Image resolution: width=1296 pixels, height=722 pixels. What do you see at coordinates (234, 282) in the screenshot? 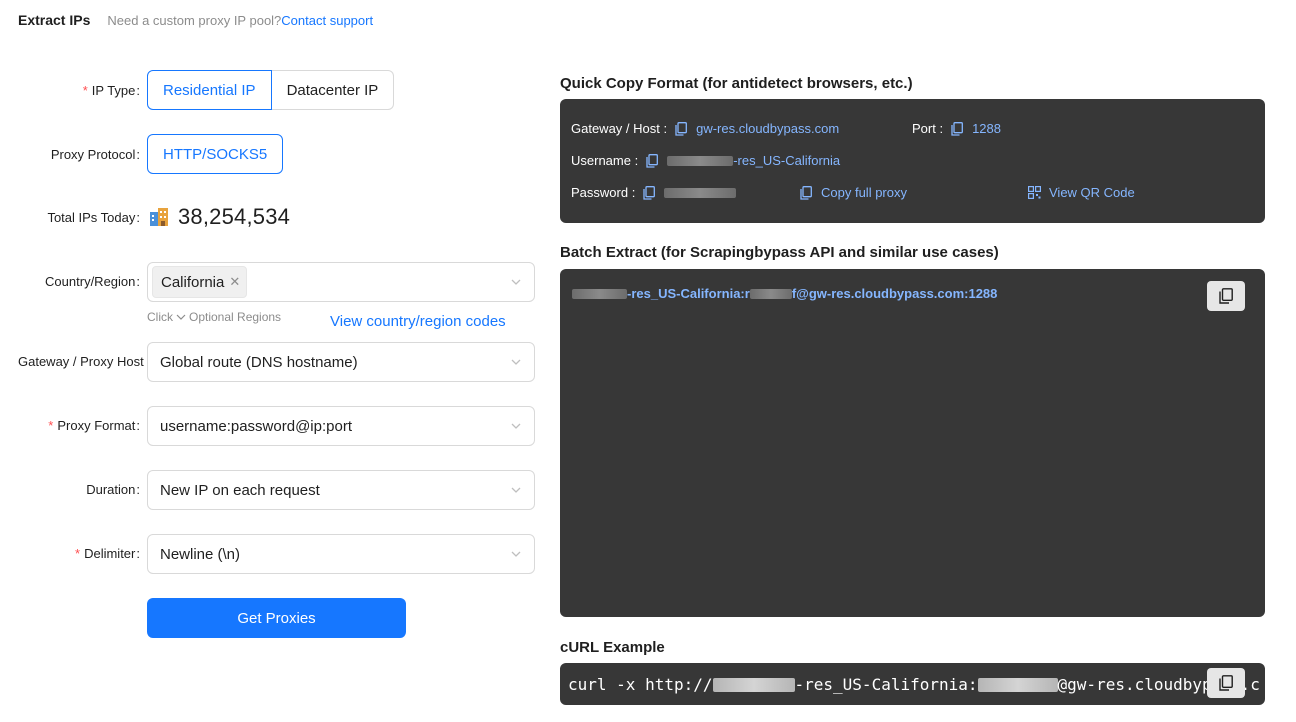
I see `tag-close-icon: ✕` at bounding box center [234, 282].